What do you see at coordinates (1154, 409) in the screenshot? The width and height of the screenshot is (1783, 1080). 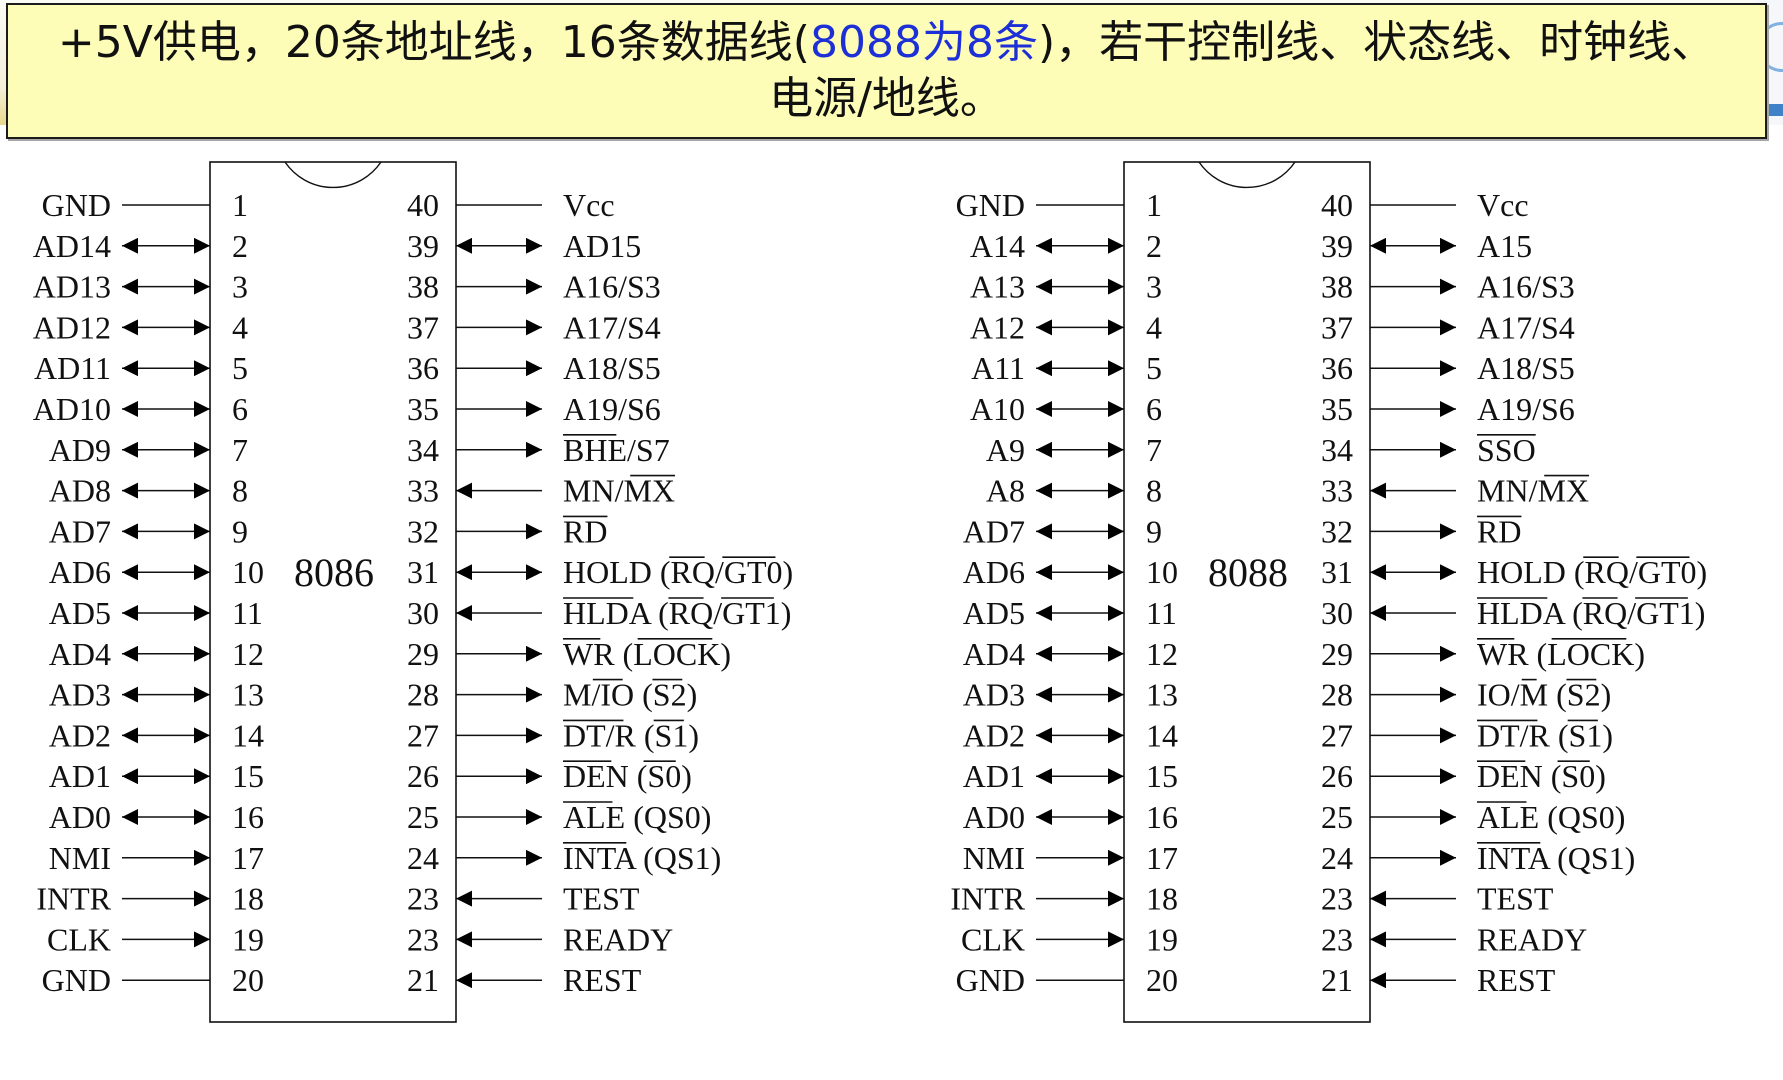 I see `chip-8088-pin-number-6: 6` at bounding box center [1154, 409].